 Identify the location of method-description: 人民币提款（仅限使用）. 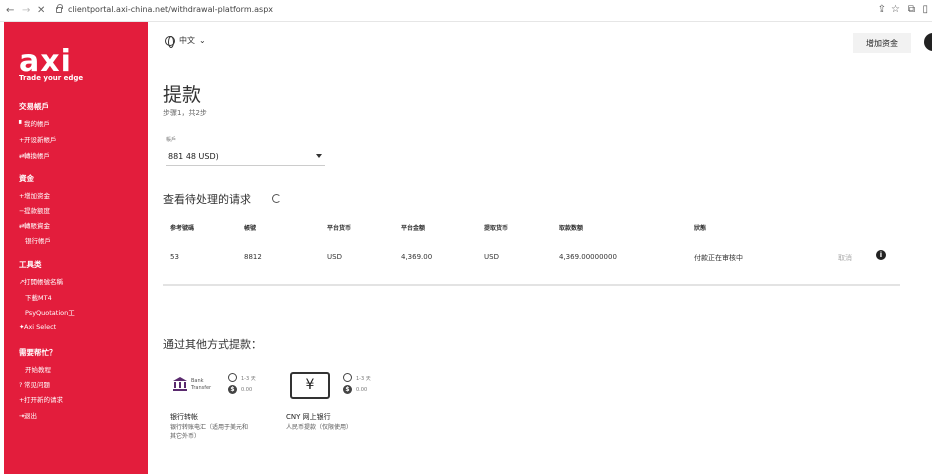
(319, 427).